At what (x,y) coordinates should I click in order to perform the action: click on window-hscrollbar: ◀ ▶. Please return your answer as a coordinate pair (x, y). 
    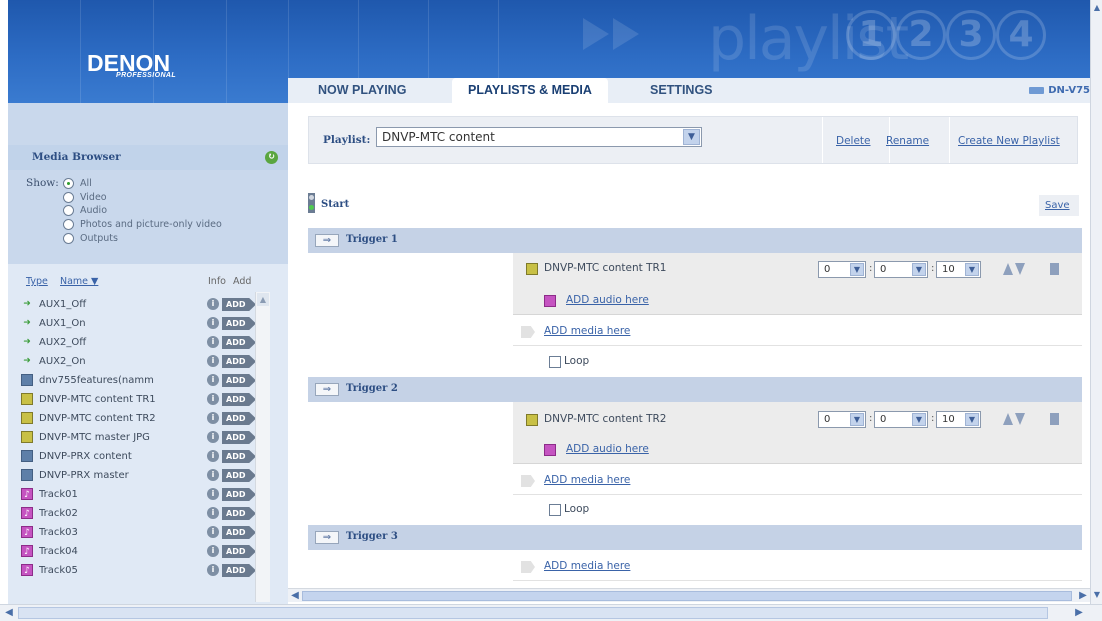
    Looking at the image, I should click on (551, 612).